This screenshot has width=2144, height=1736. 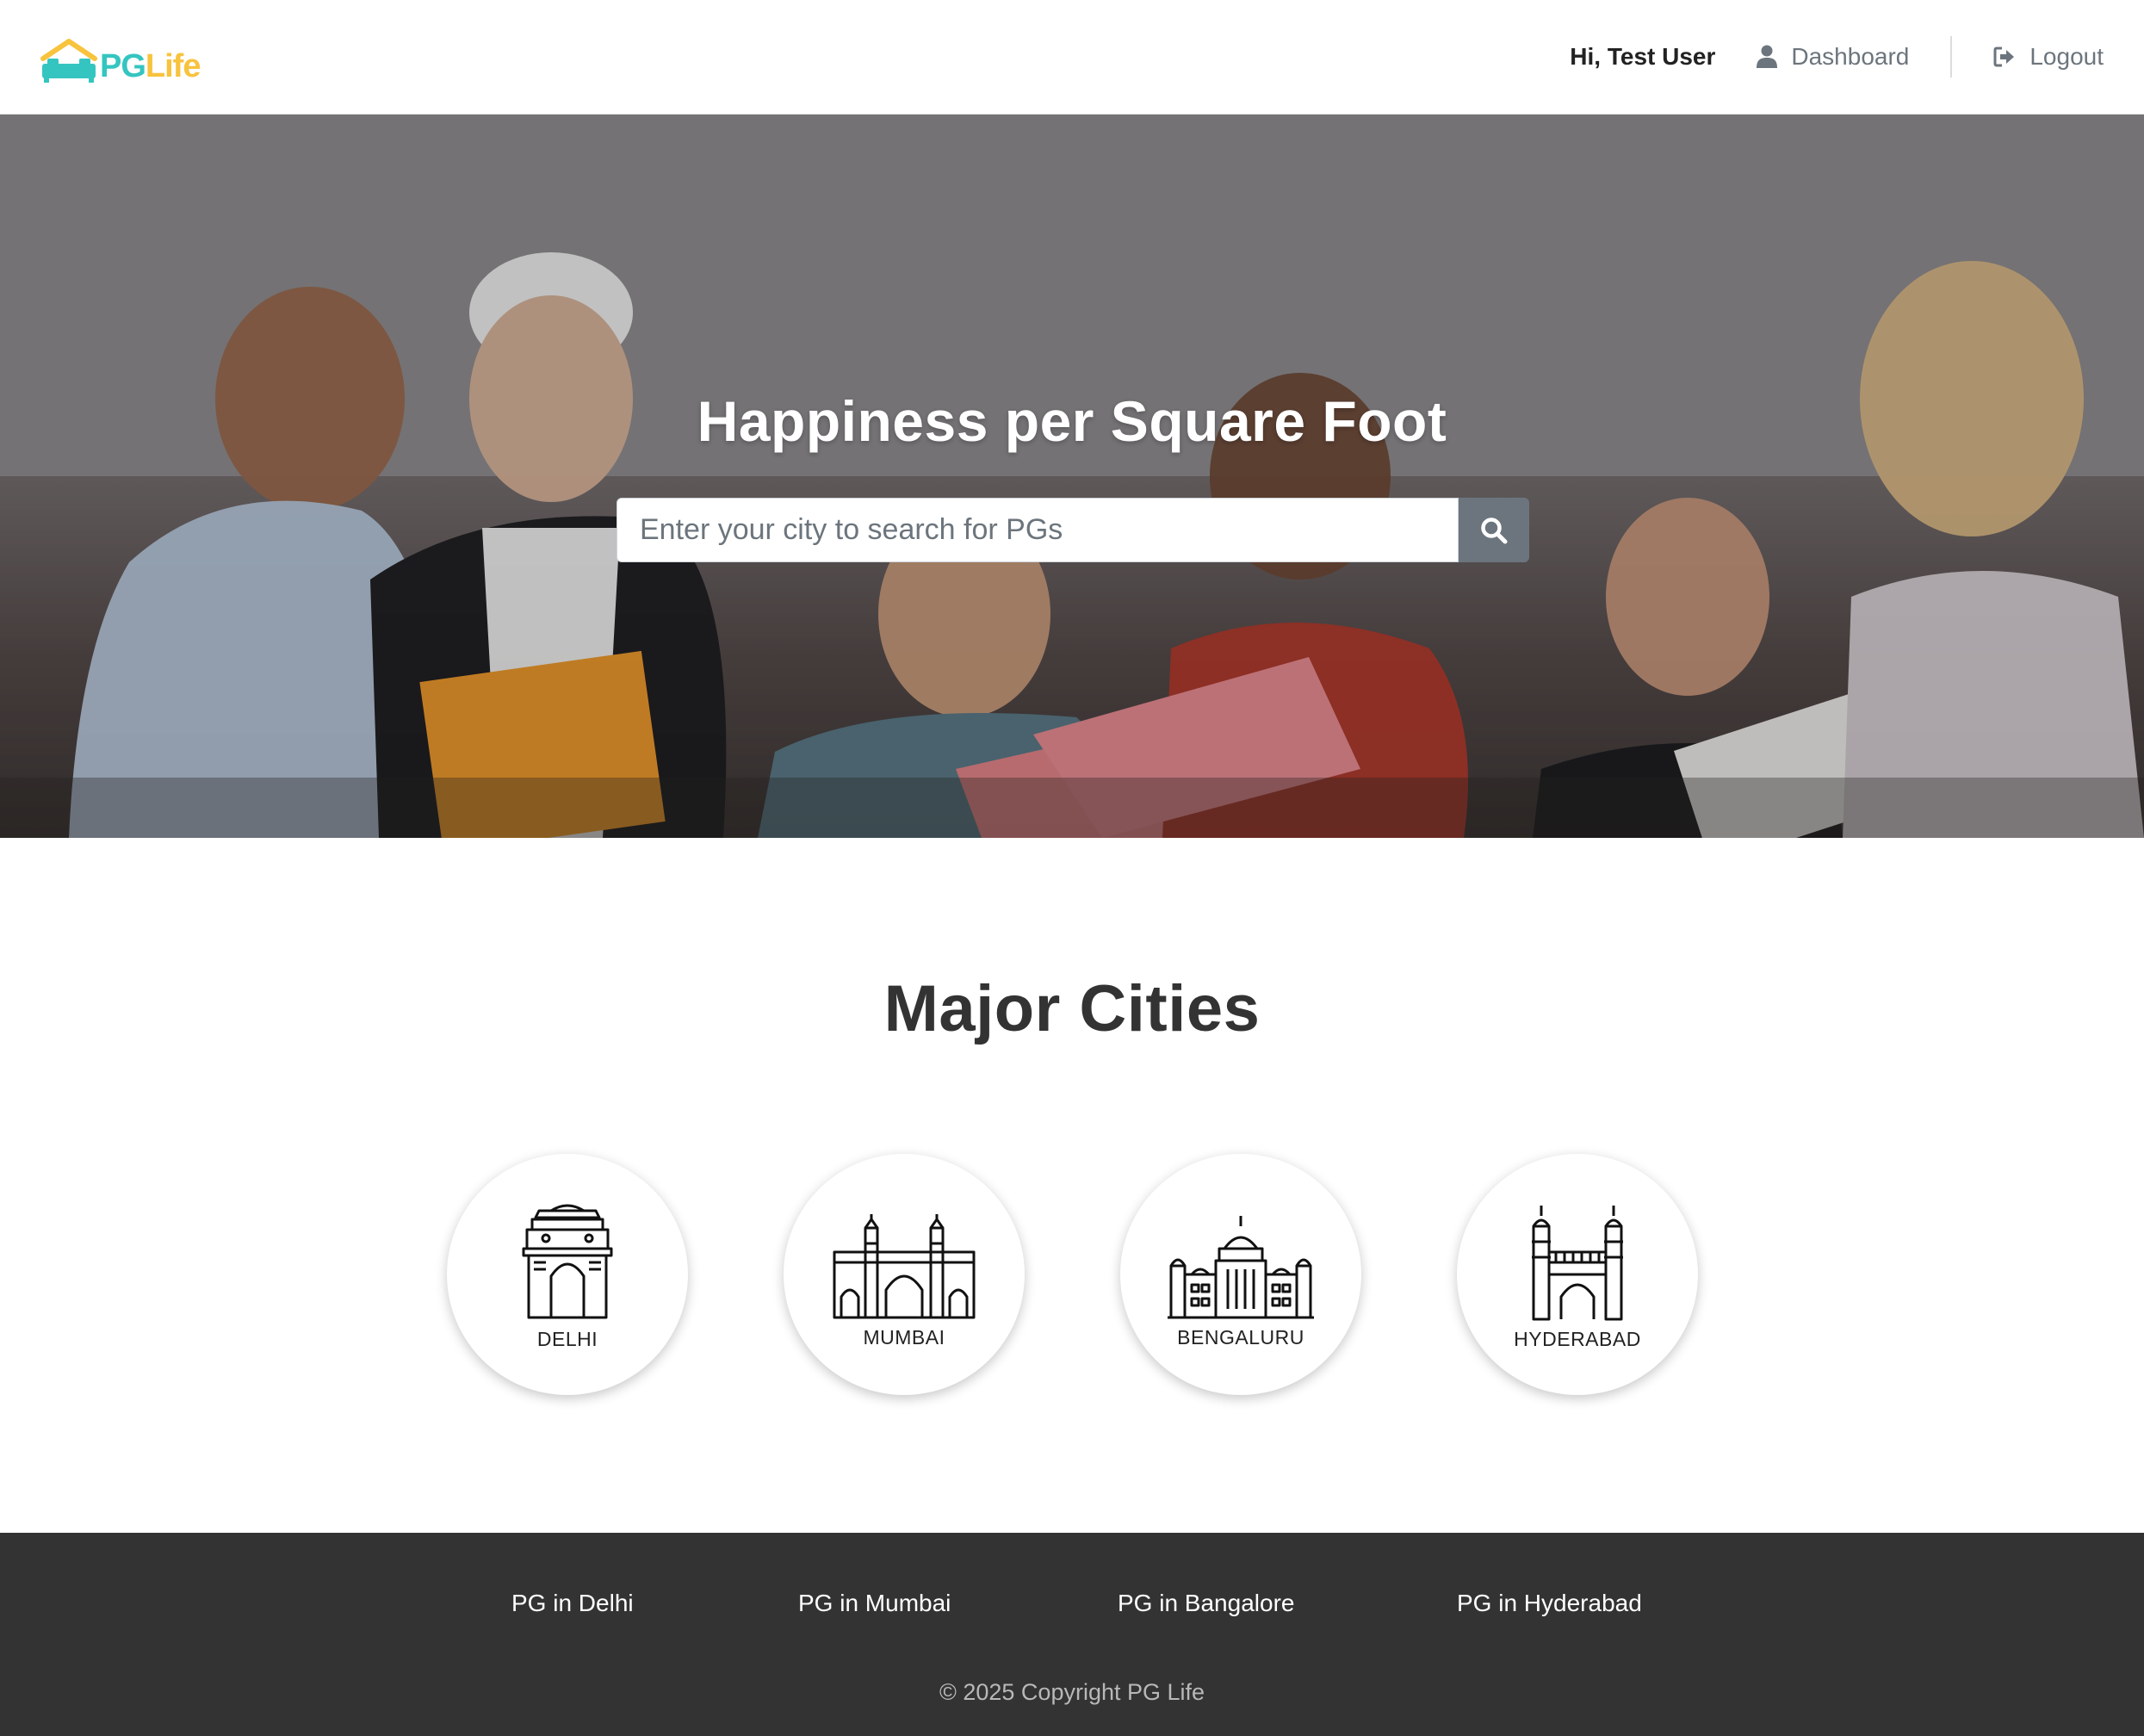 What do you see at coordinates (1577, 1264) in the screenshot?
I see `charminar-icon` at bounding box center [1577, 1264].